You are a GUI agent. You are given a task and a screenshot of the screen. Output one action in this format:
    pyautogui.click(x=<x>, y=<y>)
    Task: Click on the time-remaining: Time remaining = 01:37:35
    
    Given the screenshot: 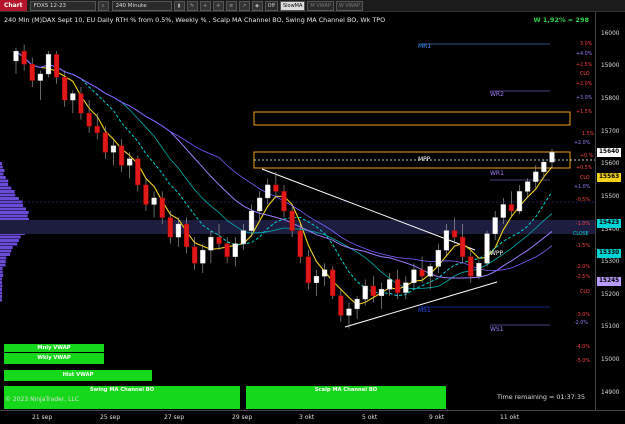 What is the action you would take?
    pyautogui.click(x=541, y=397)
    